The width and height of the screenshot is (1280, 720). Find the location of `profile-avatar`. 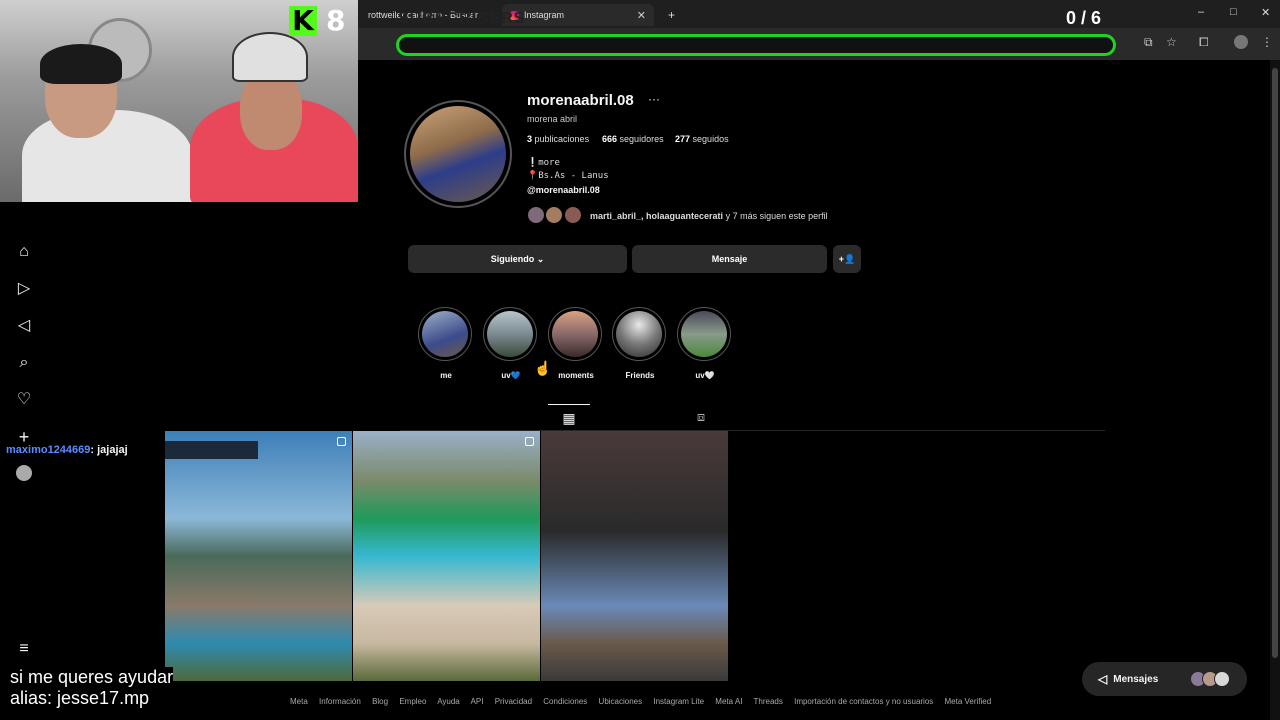

profile-avatar is located at coordinates (458, 154).